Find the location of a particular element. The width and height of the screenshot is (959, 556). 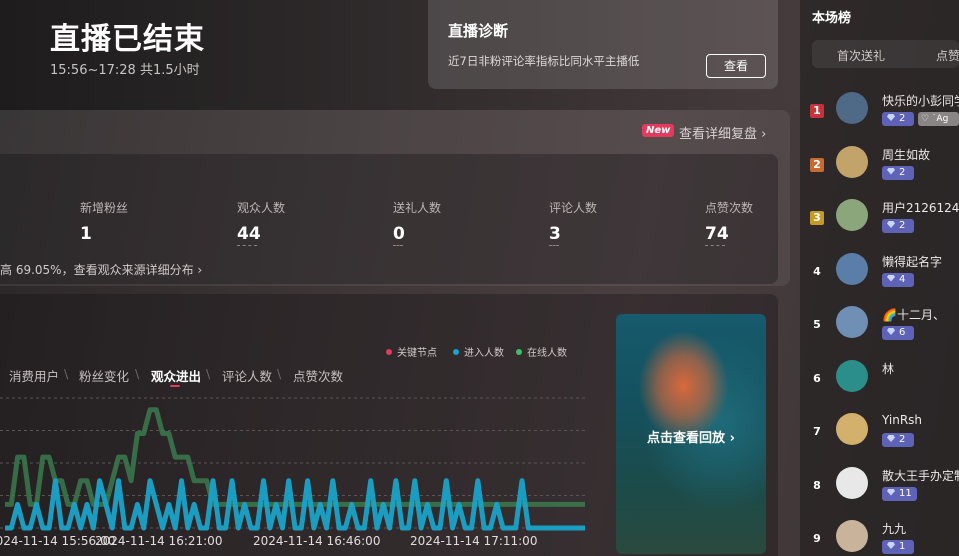

stat-label: 送礼人数 is located at coordinates (417, 208).